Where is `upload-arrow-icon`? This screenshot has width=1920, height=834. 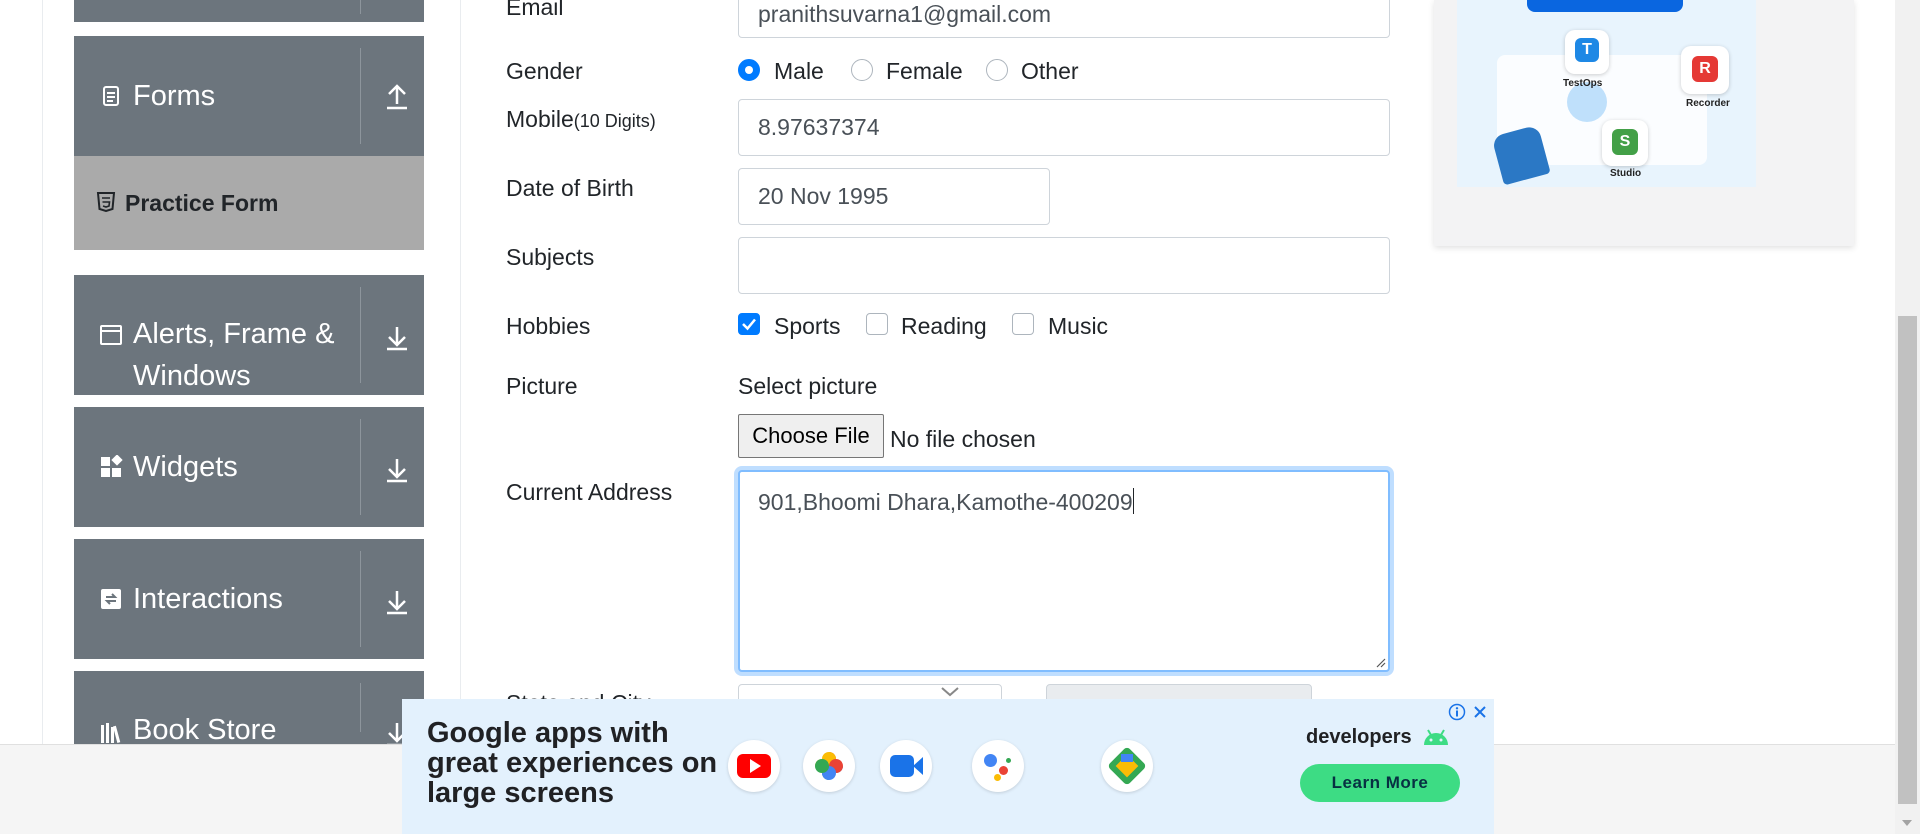
upload-arrow-icon is located at coordinates (397, 96).